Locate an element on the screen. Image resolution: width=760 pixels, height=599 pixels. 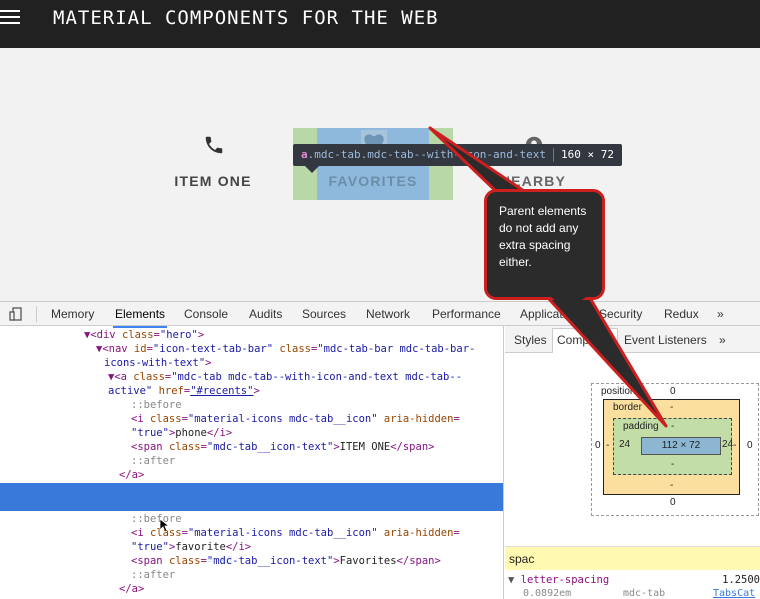
tooltip-classes: .mdc-tab.mdc-tab--with-icon-and-text is located at coordinates (427, 154).